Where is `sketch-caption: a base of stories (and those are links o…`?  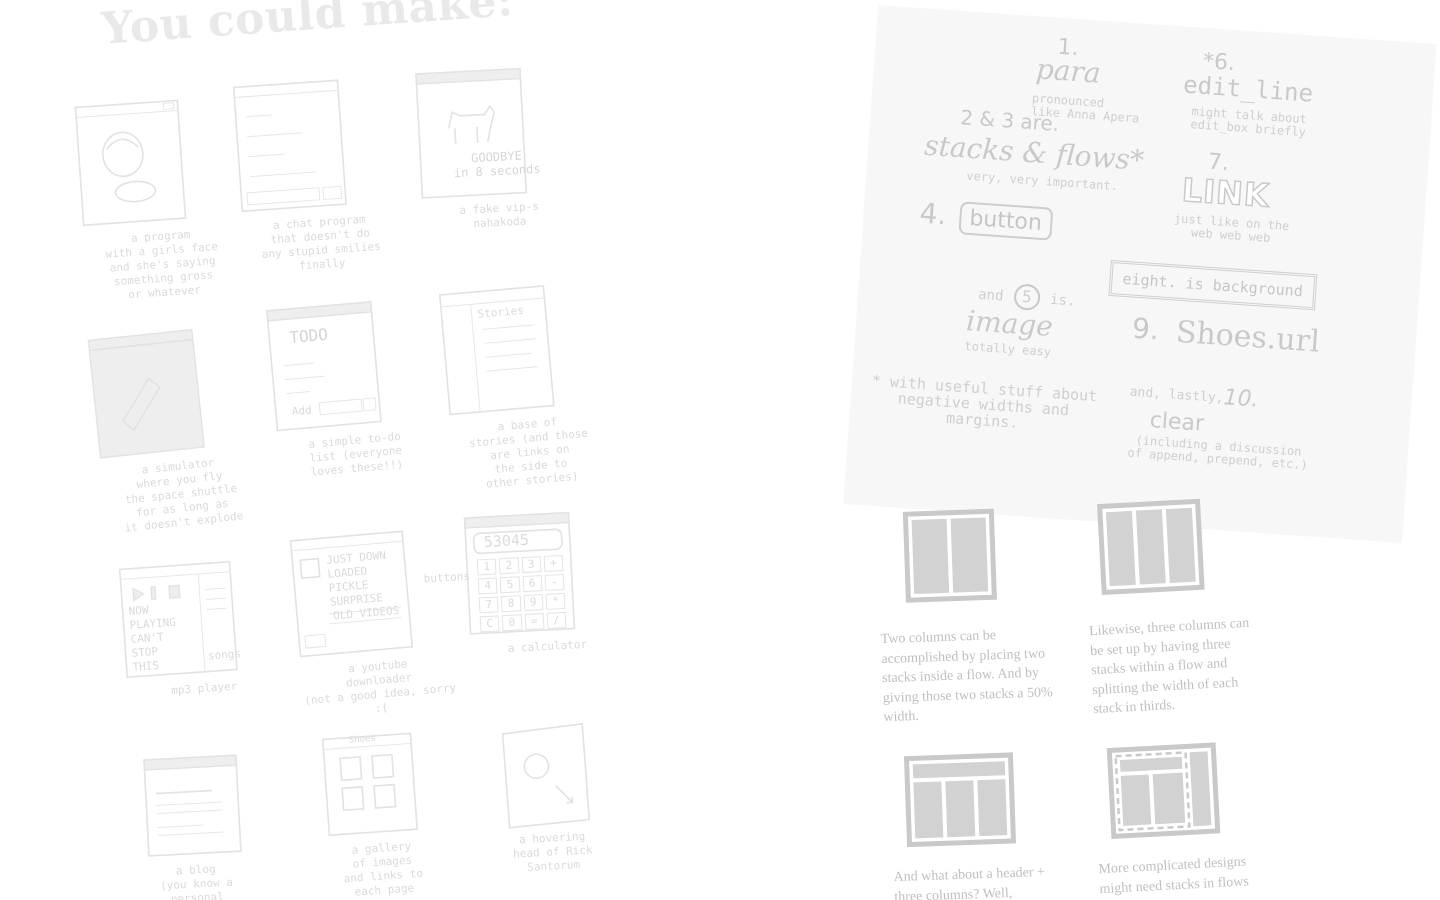
sketch-caption: a base of stories (and those are links o… is located at coordinates (528, 453).